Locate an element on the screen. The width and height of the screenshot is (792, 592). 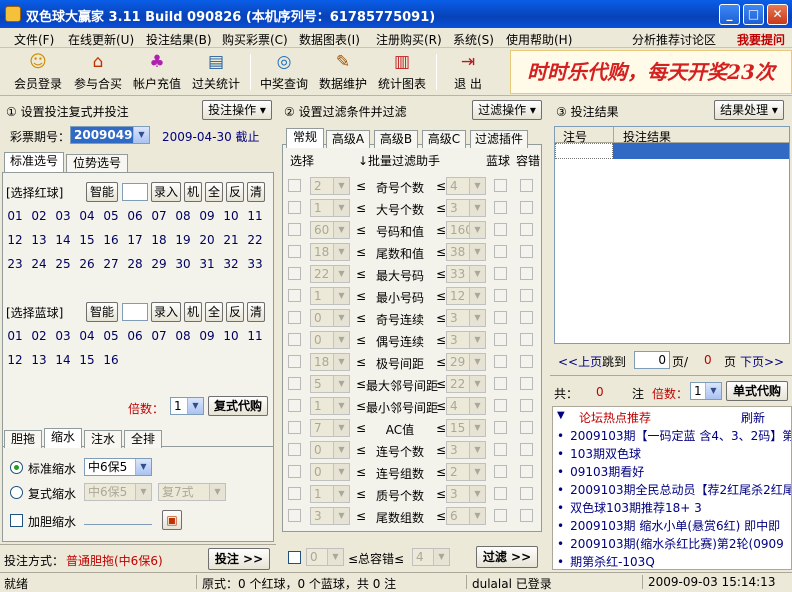
red-ball-10: 10 is located at coordinates (231, 216).